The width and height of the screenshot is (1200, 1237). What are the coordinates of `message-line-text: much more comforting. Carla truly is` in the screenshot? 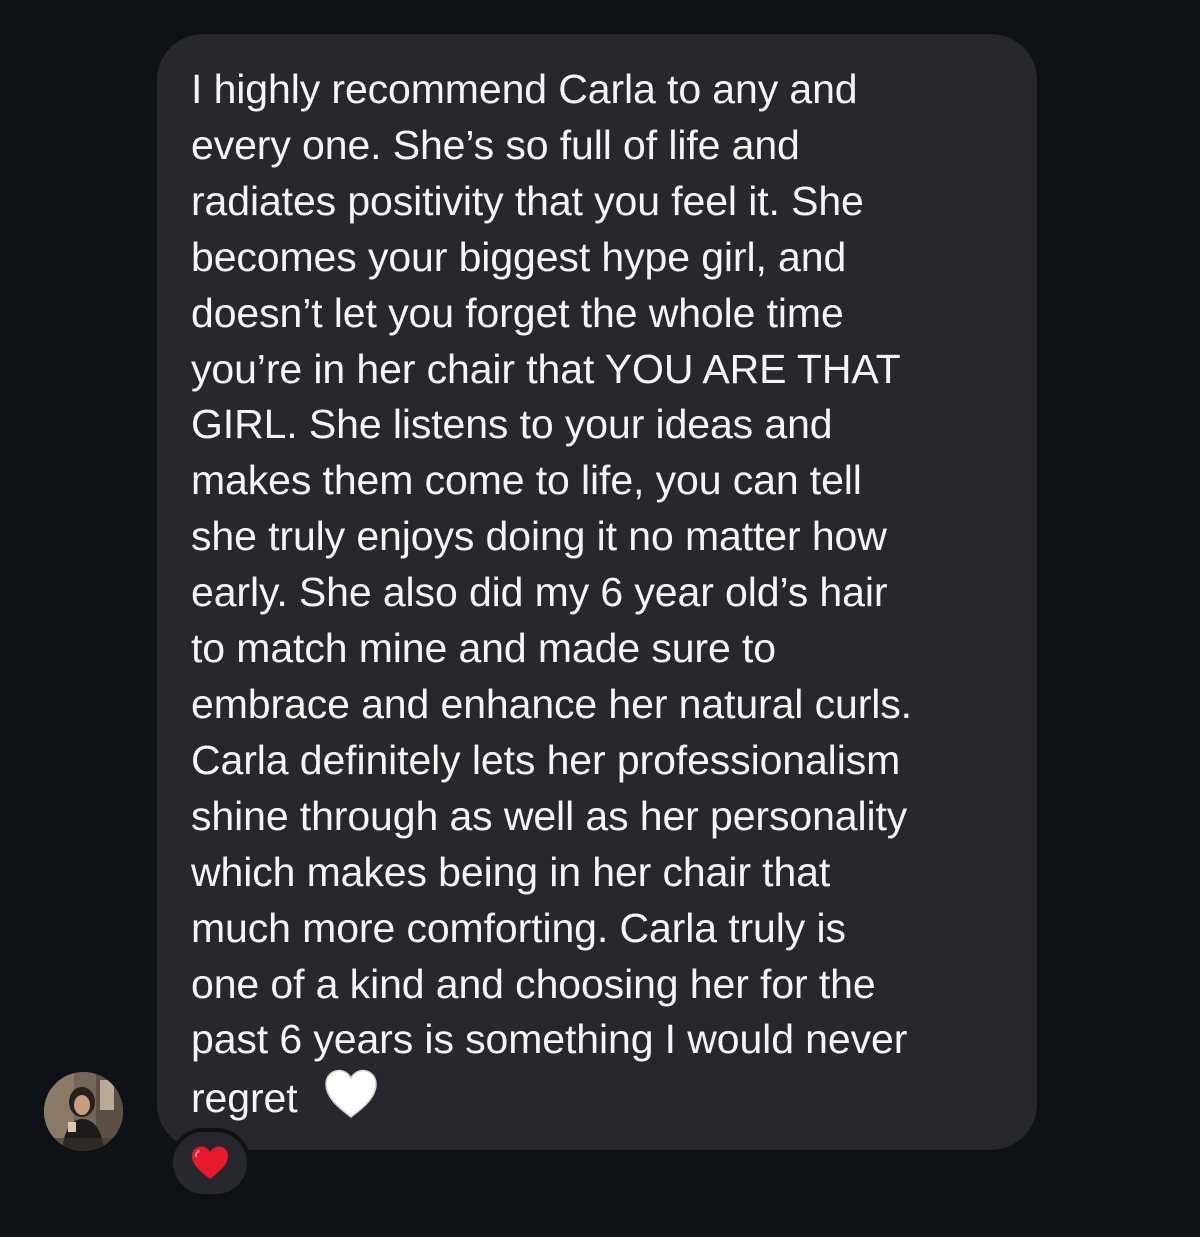 It's located at (518, 927).